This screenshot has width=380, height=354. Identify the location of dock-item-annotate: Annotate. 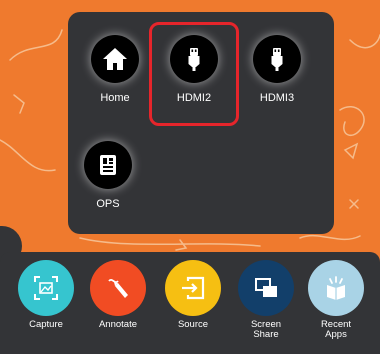
(118, 295).